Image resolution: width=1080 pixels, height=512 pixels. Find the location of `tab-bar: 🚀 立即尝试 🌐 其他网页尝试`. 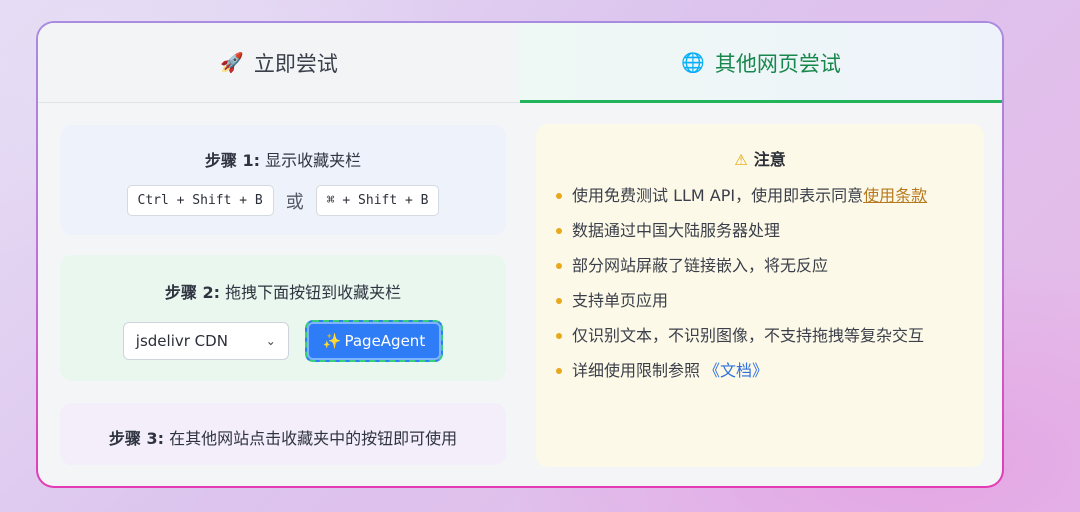

tab-bar: 🚀 立即尝试 🌐 其他网页尝试 is located at coordinates (520, 63).